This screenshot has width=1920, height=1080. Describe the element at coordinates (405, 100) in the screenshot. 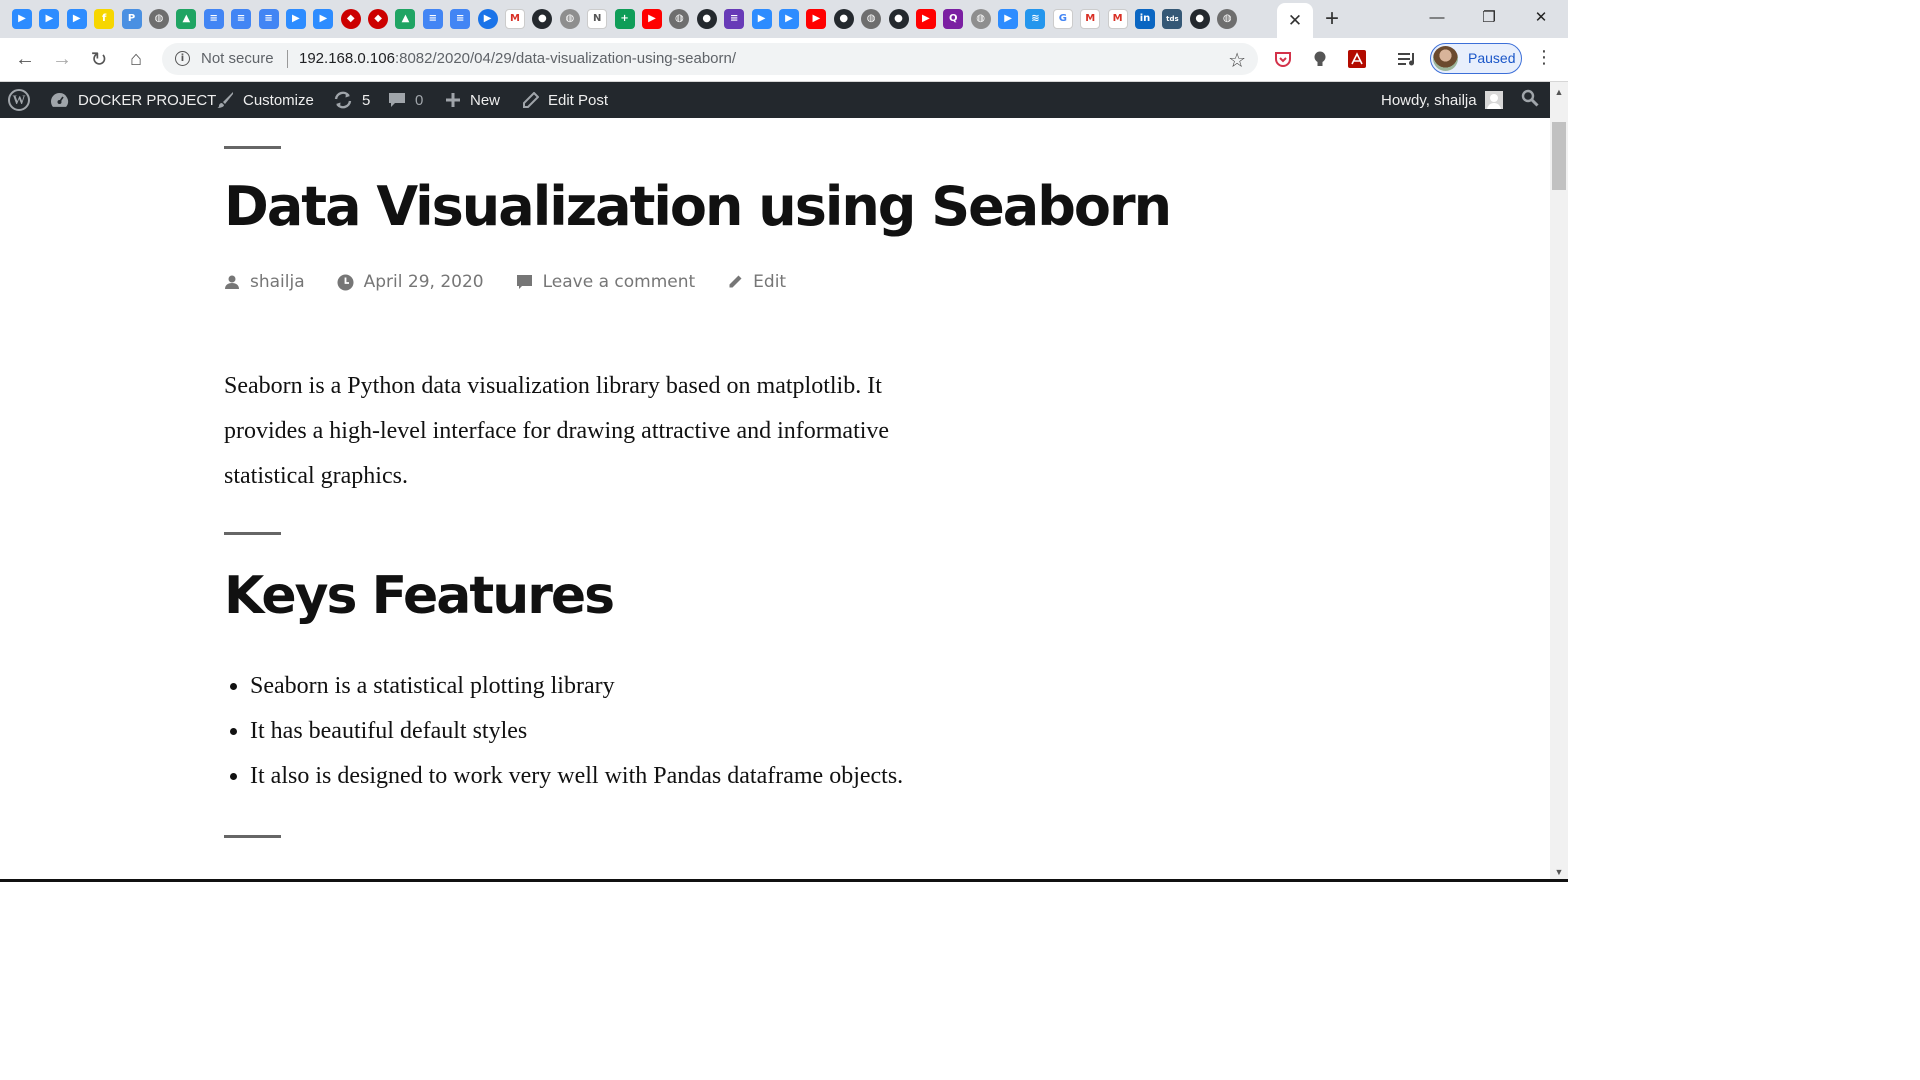

I see `comments-link: 0` at that location.